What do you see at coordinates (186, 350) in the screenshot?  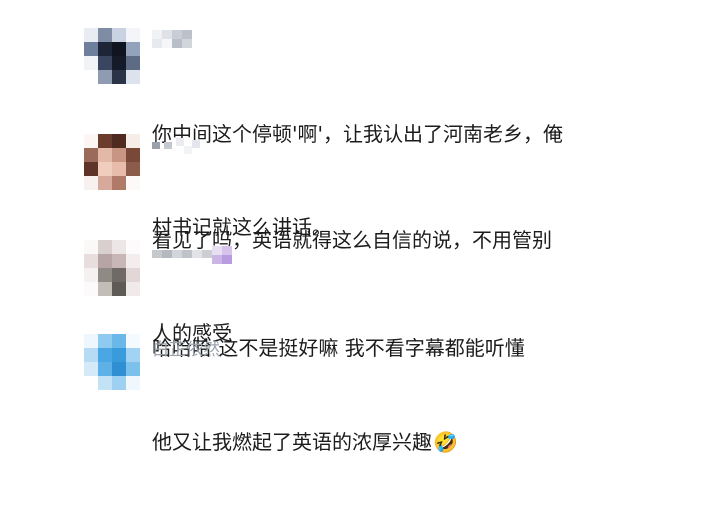 I see `username: 白芷依然` at bounding box center [186, 350].